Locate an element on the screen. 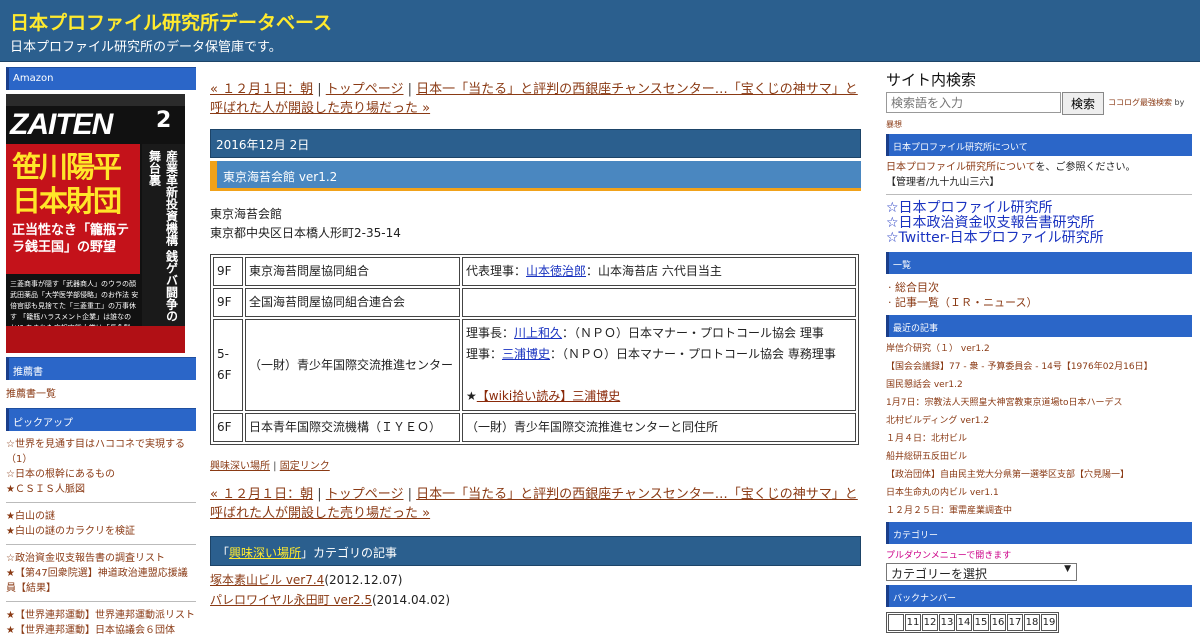 Image resolution: width=1200 pixels, height=640 pixels. calendar-cell: 18 is located at coordinates (1032, 622).